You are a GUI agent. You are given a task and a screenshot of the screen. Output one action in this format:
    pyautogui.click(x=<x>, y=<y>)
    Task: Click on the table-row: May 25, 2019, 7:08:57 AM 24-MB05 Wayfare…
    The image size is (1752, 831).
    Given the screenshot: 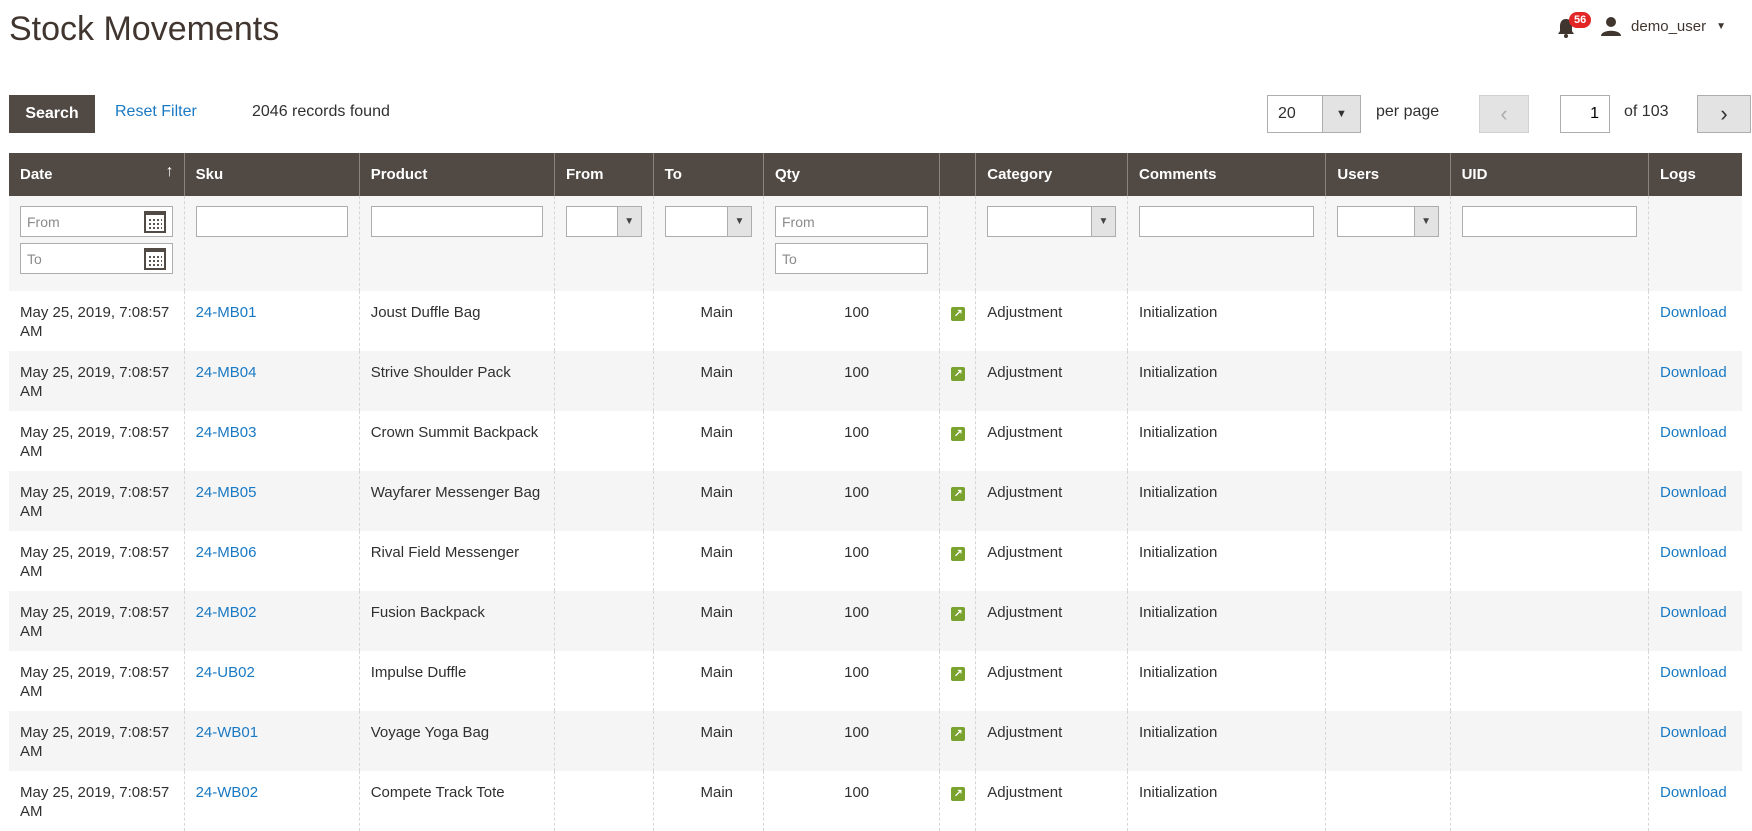 What is the action you would take?
    pyautogui.click(x=875, y=501)
    